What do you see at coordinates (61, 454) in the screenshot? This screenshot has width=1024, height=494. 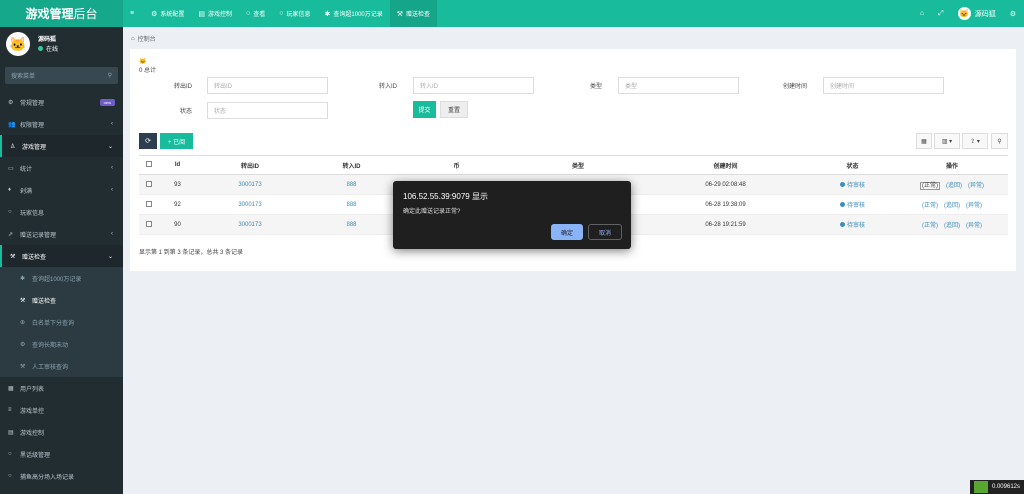 I see `sidebar-item: ○ 黑话级管理` at bounding box center [61, 454].